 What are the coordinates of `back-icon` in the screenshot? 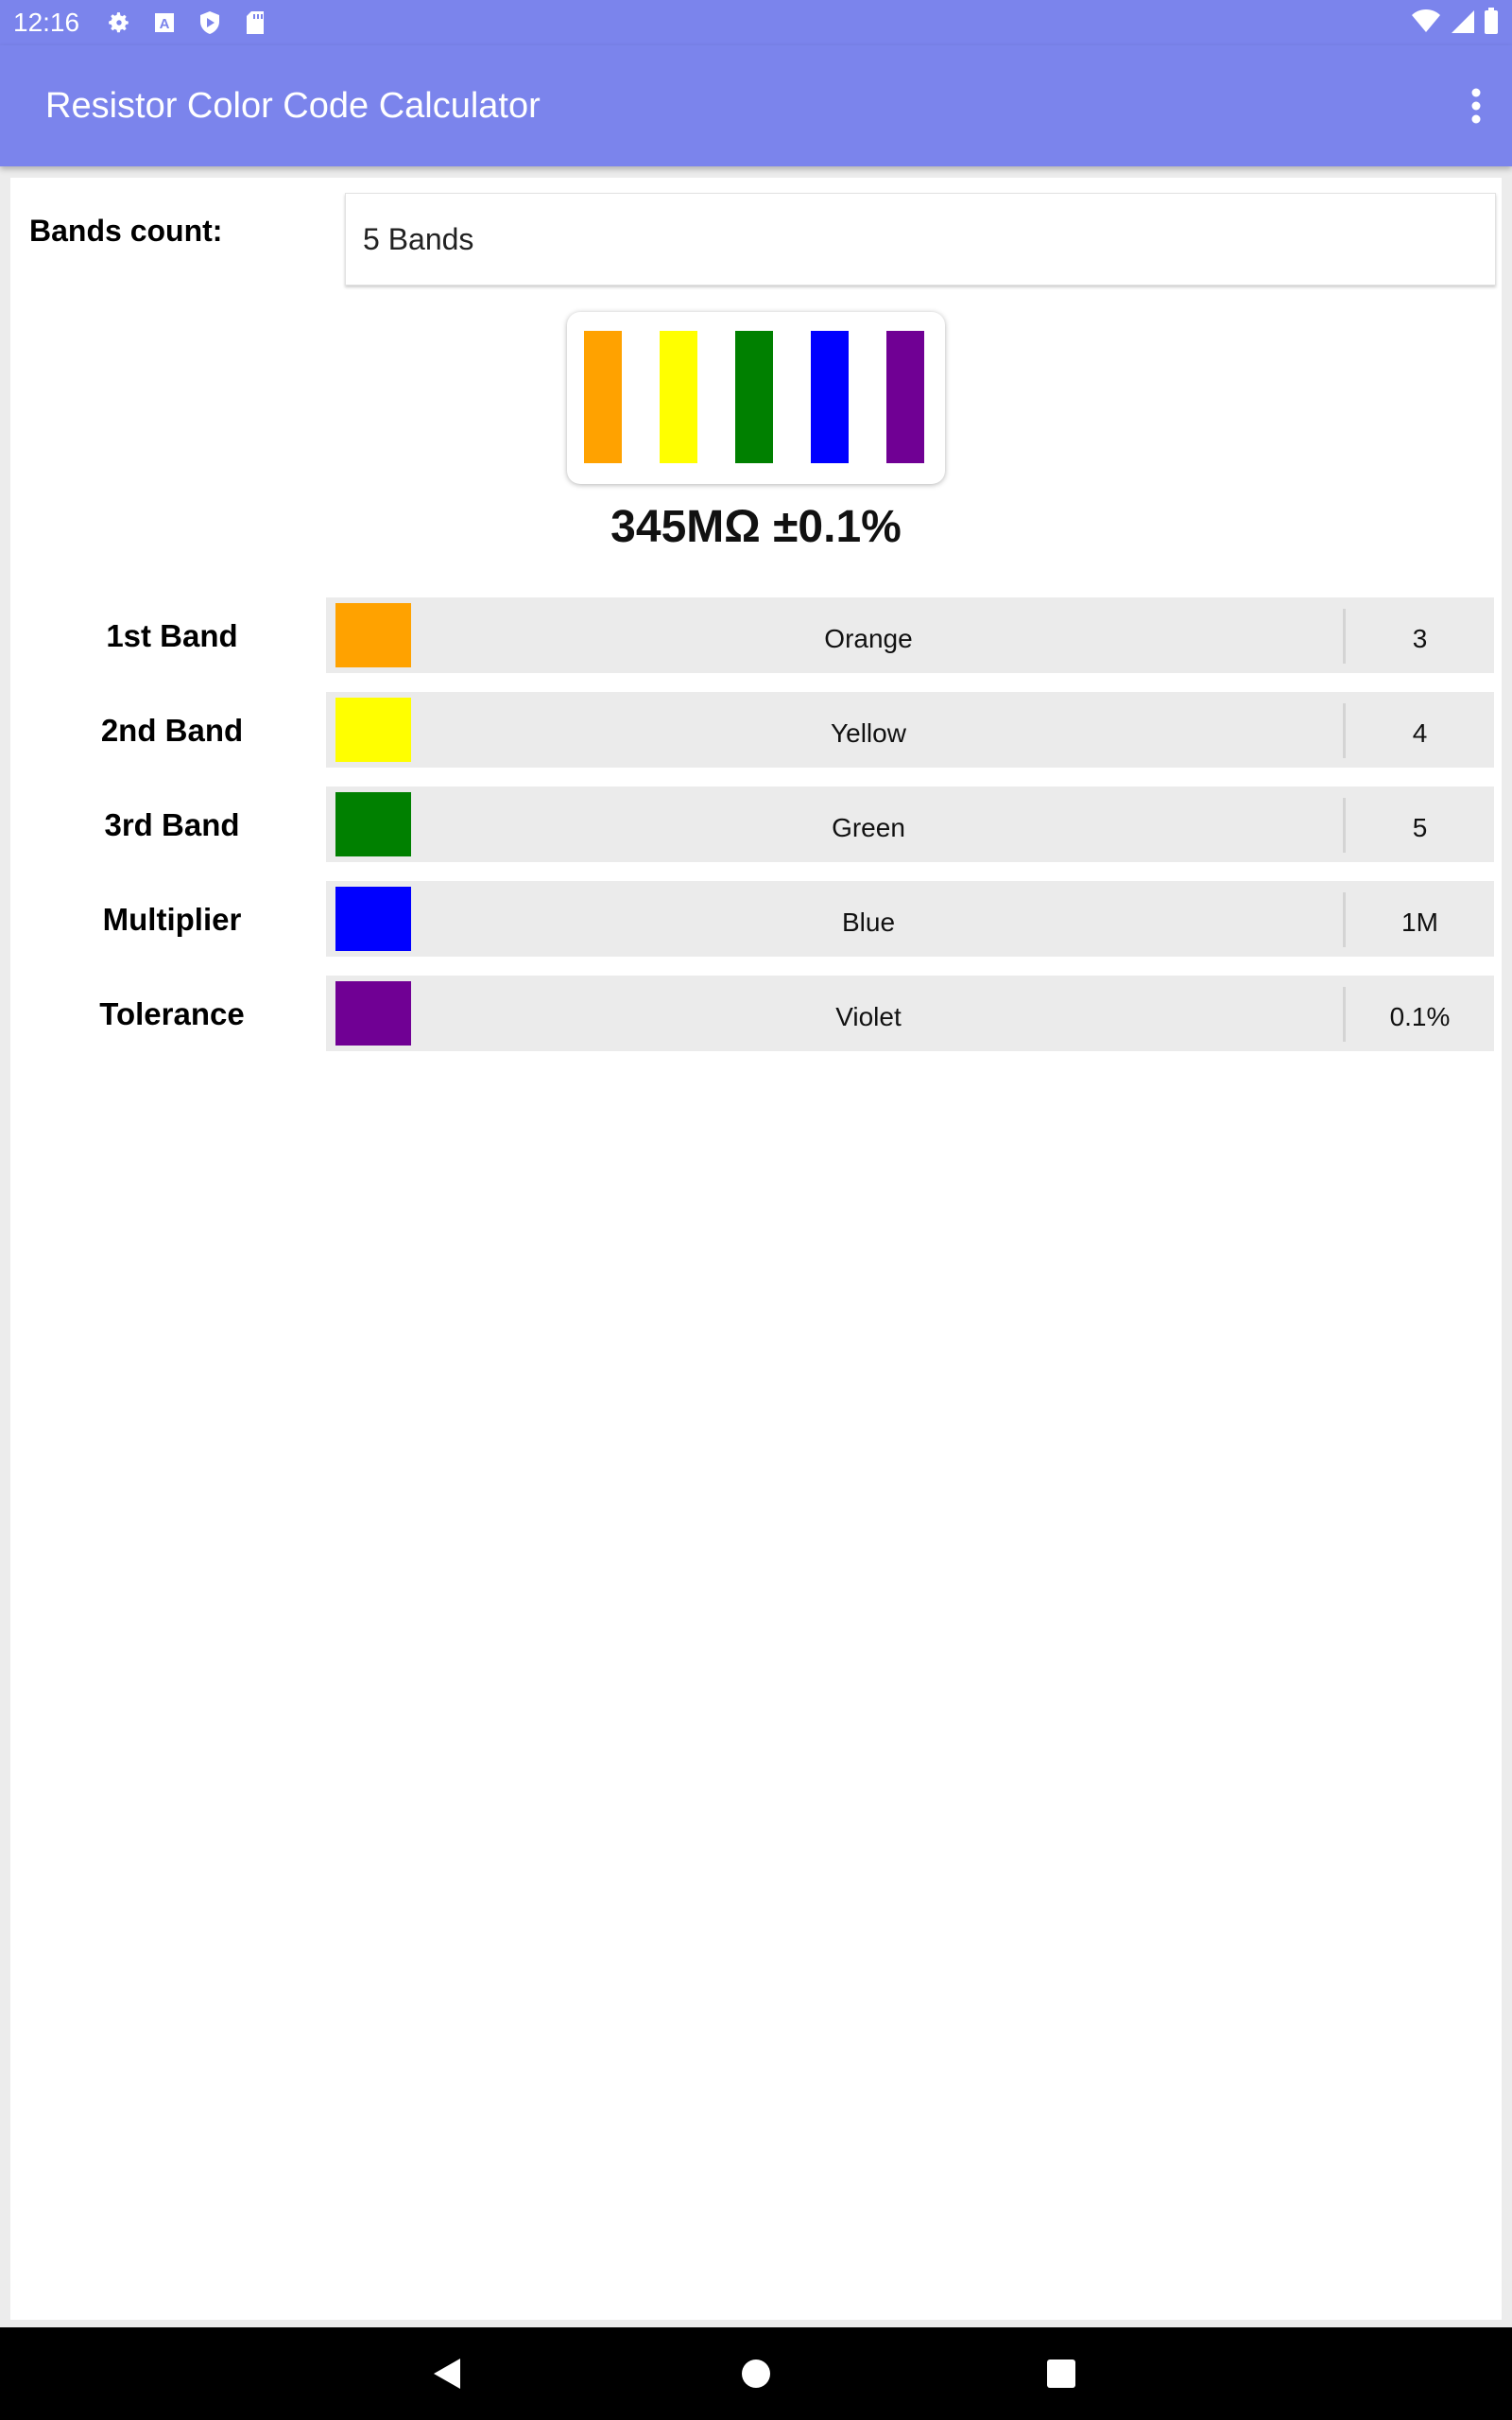 It's located at (447, 2374).